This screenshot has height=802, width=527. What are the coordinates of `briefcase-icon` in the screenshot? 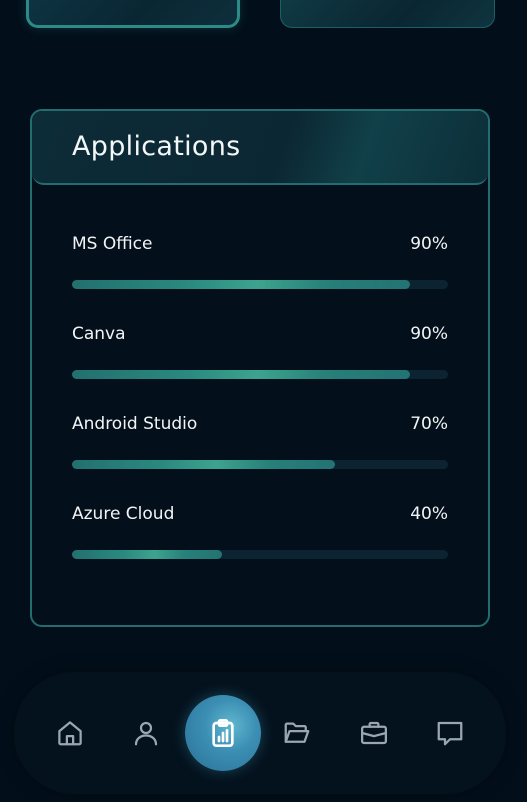 It's located at (374, 733).